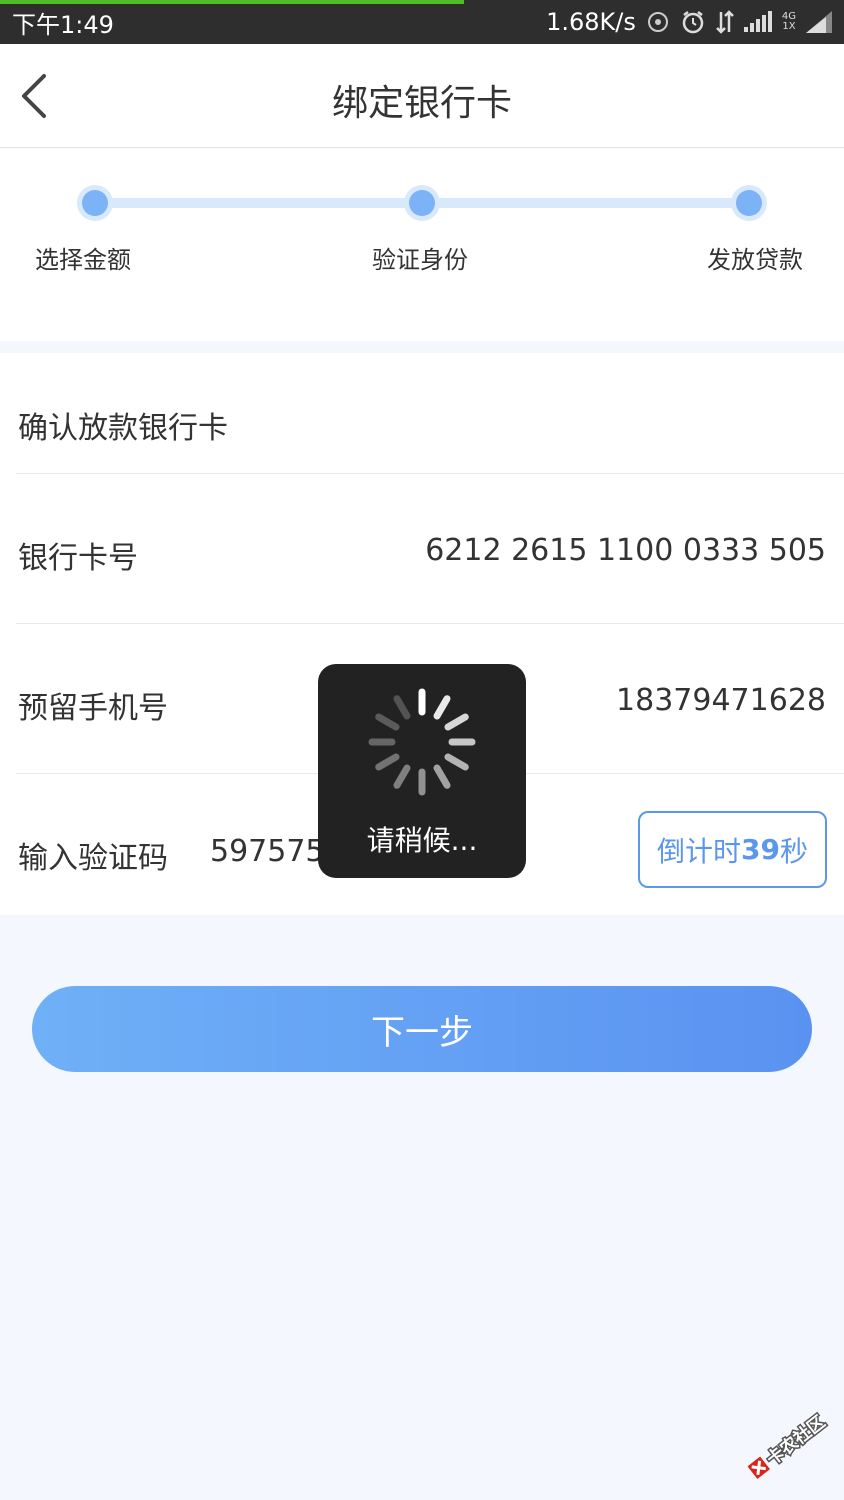 This screenshot has height=1500, width=844. What do you see at coordinates (422, 742) in the screenshot?
I see `loading-spinner-icon` at bounding box center [422, 742].